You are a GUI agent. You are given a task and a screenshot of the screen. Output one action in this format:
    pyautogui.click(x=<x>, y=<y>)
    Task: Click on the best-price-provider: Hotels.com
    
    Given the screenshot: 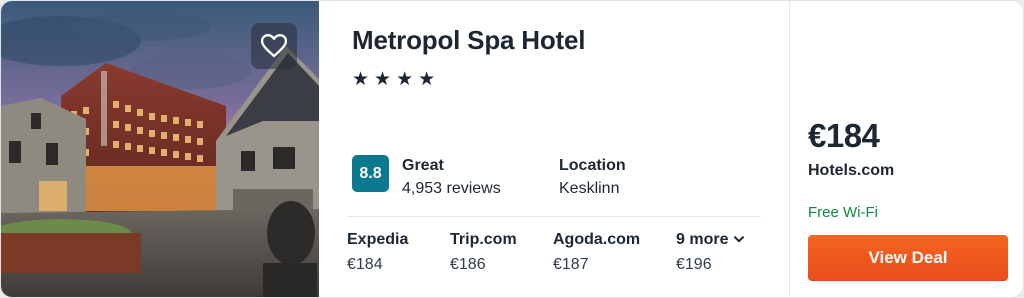 What is the action you would take?
    pyautogui.click(x=851, y=170)
    